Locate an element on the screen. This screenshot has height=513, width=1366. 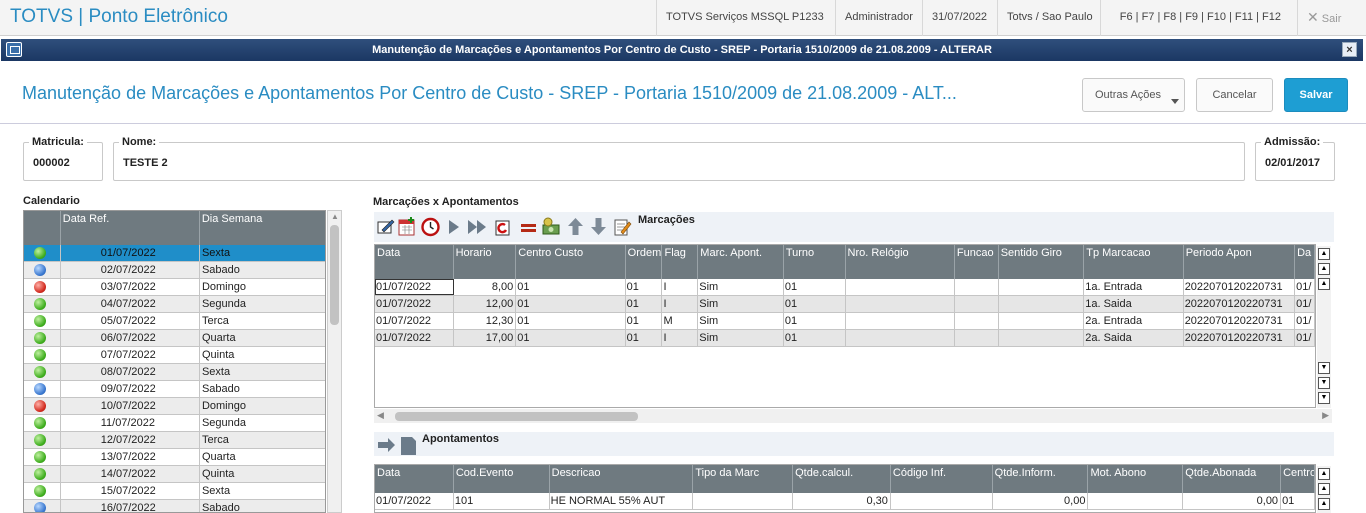
column-header: Código Inf. is located at coordinates (942, 479).